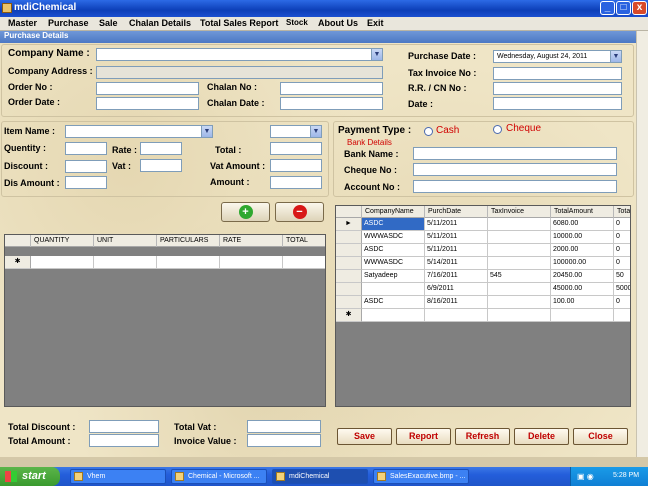  I want to click on table-cell: 5000, so click(622, 289).